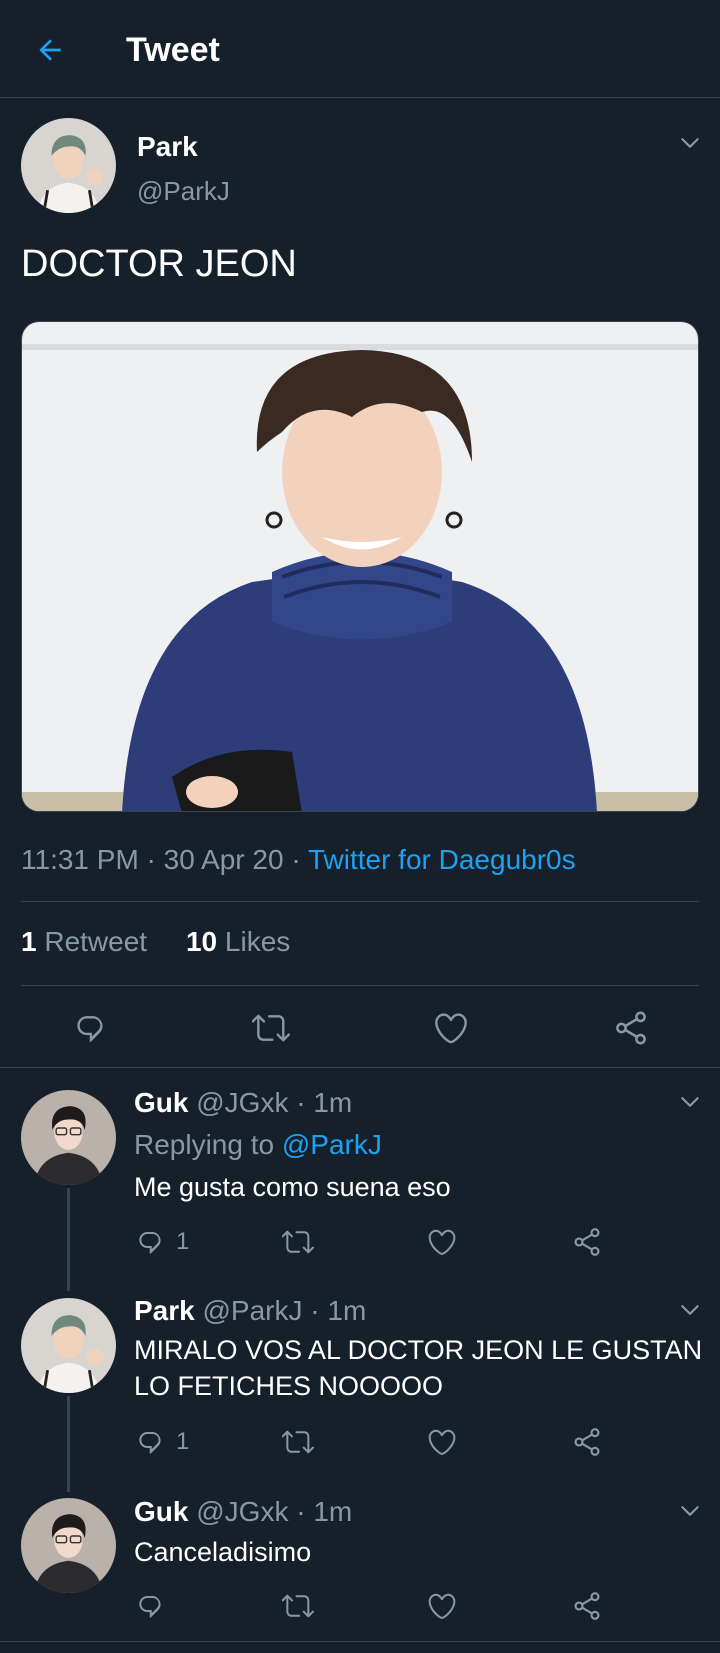 The image size is (720, 1653). What do you see at coordinates (164, 1310) in the screenshot?
I see `reply-author-name: Park` at bounding box center [164, 1310].